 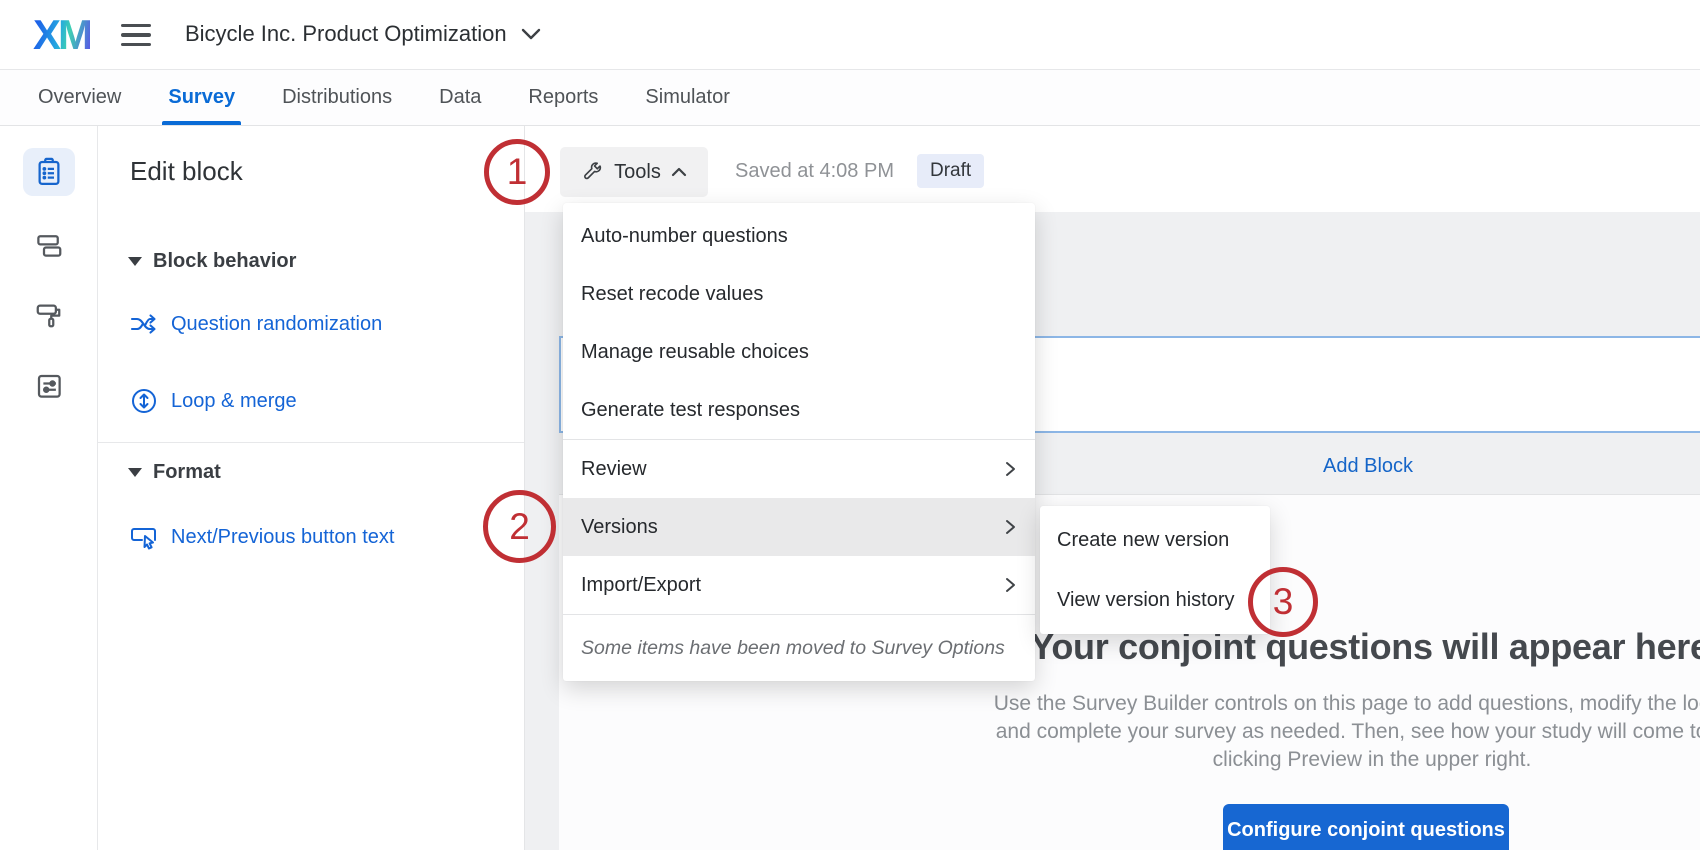 I want to click on paint-roller-icon, so click(x=49, y=315).